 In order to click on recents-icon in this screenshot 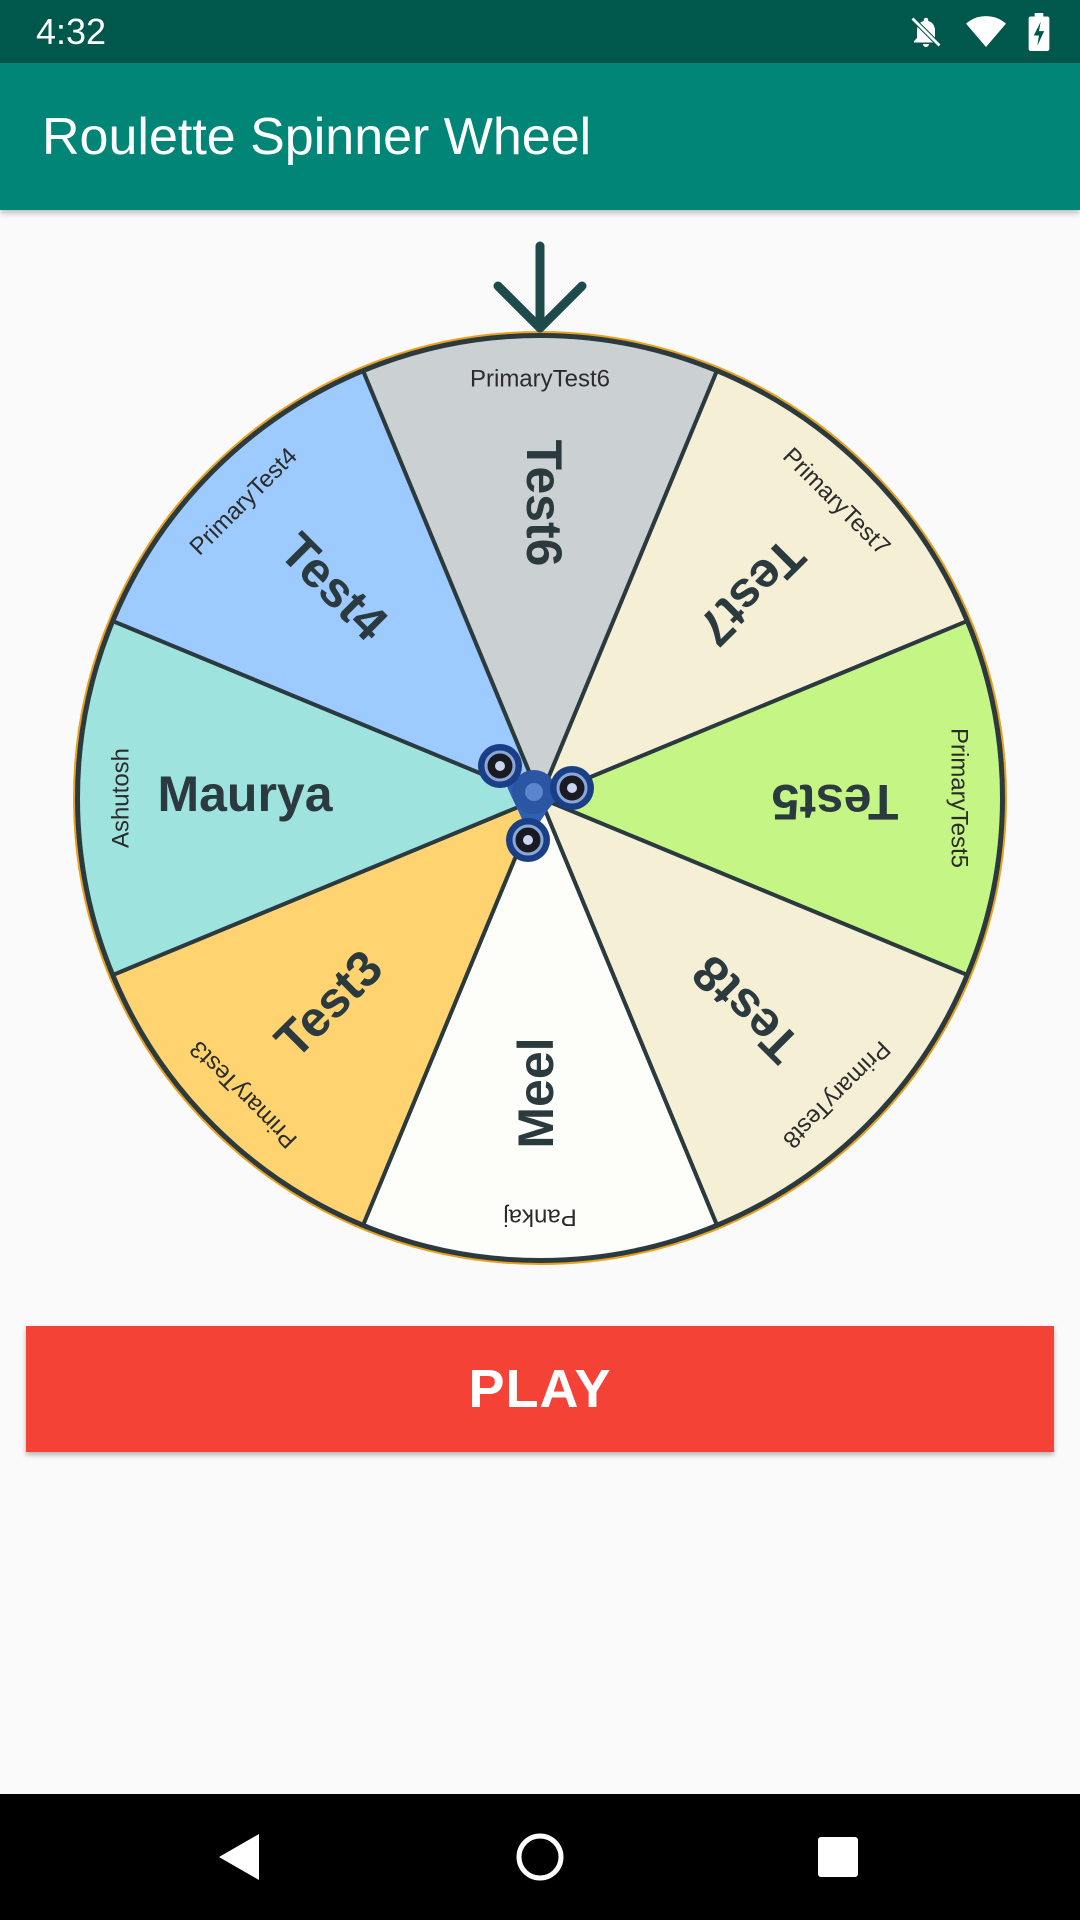, I will do `click(838, 1857)`.